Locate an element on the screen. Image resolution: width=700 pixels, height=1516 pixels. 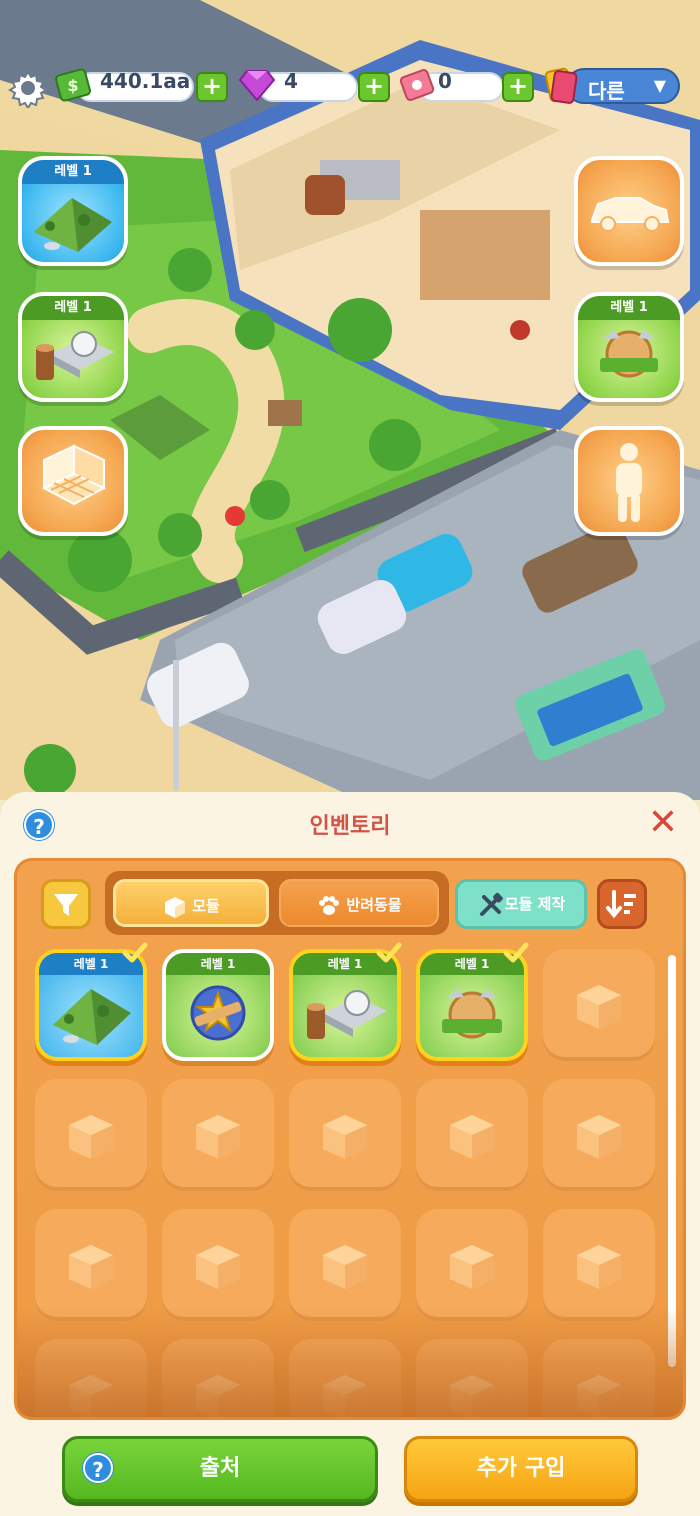
vehicle-button is located at coordinates (629, 211).